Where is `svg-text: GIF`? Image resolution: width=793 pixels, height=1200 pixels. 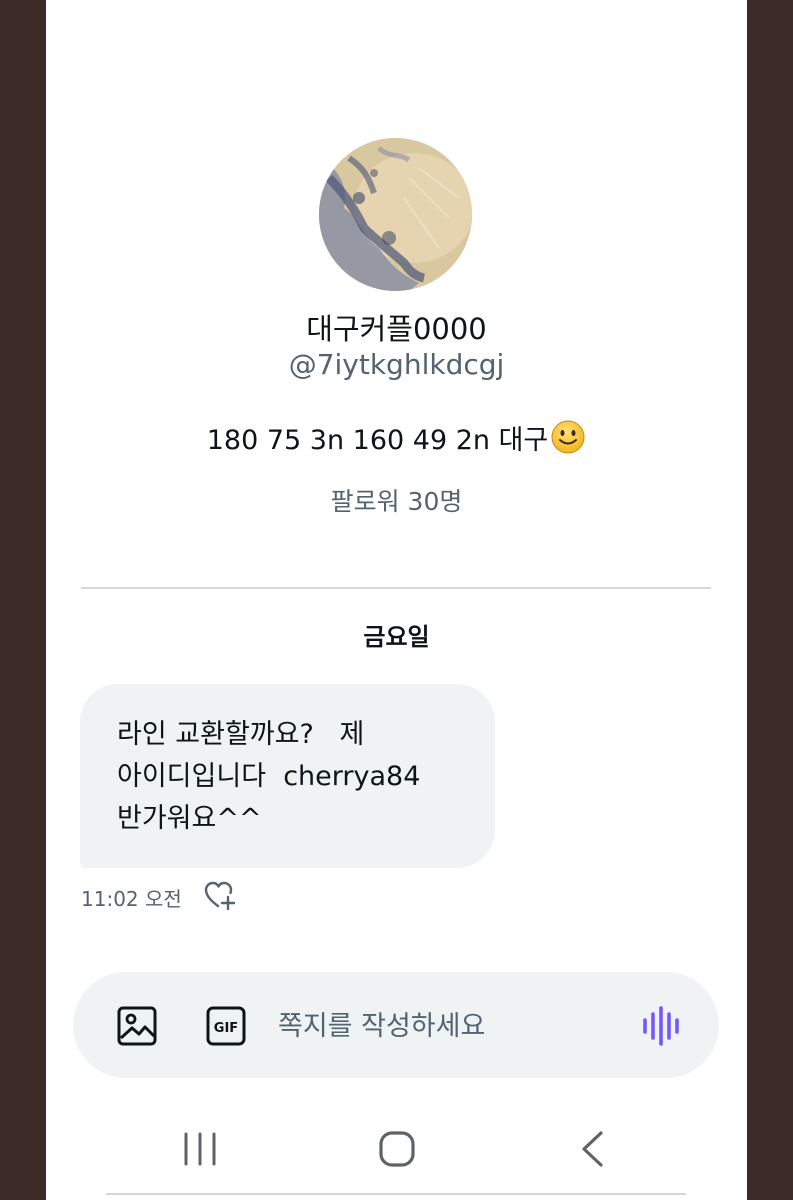 svg-text: GIF is located at coordinates (226, 1028).